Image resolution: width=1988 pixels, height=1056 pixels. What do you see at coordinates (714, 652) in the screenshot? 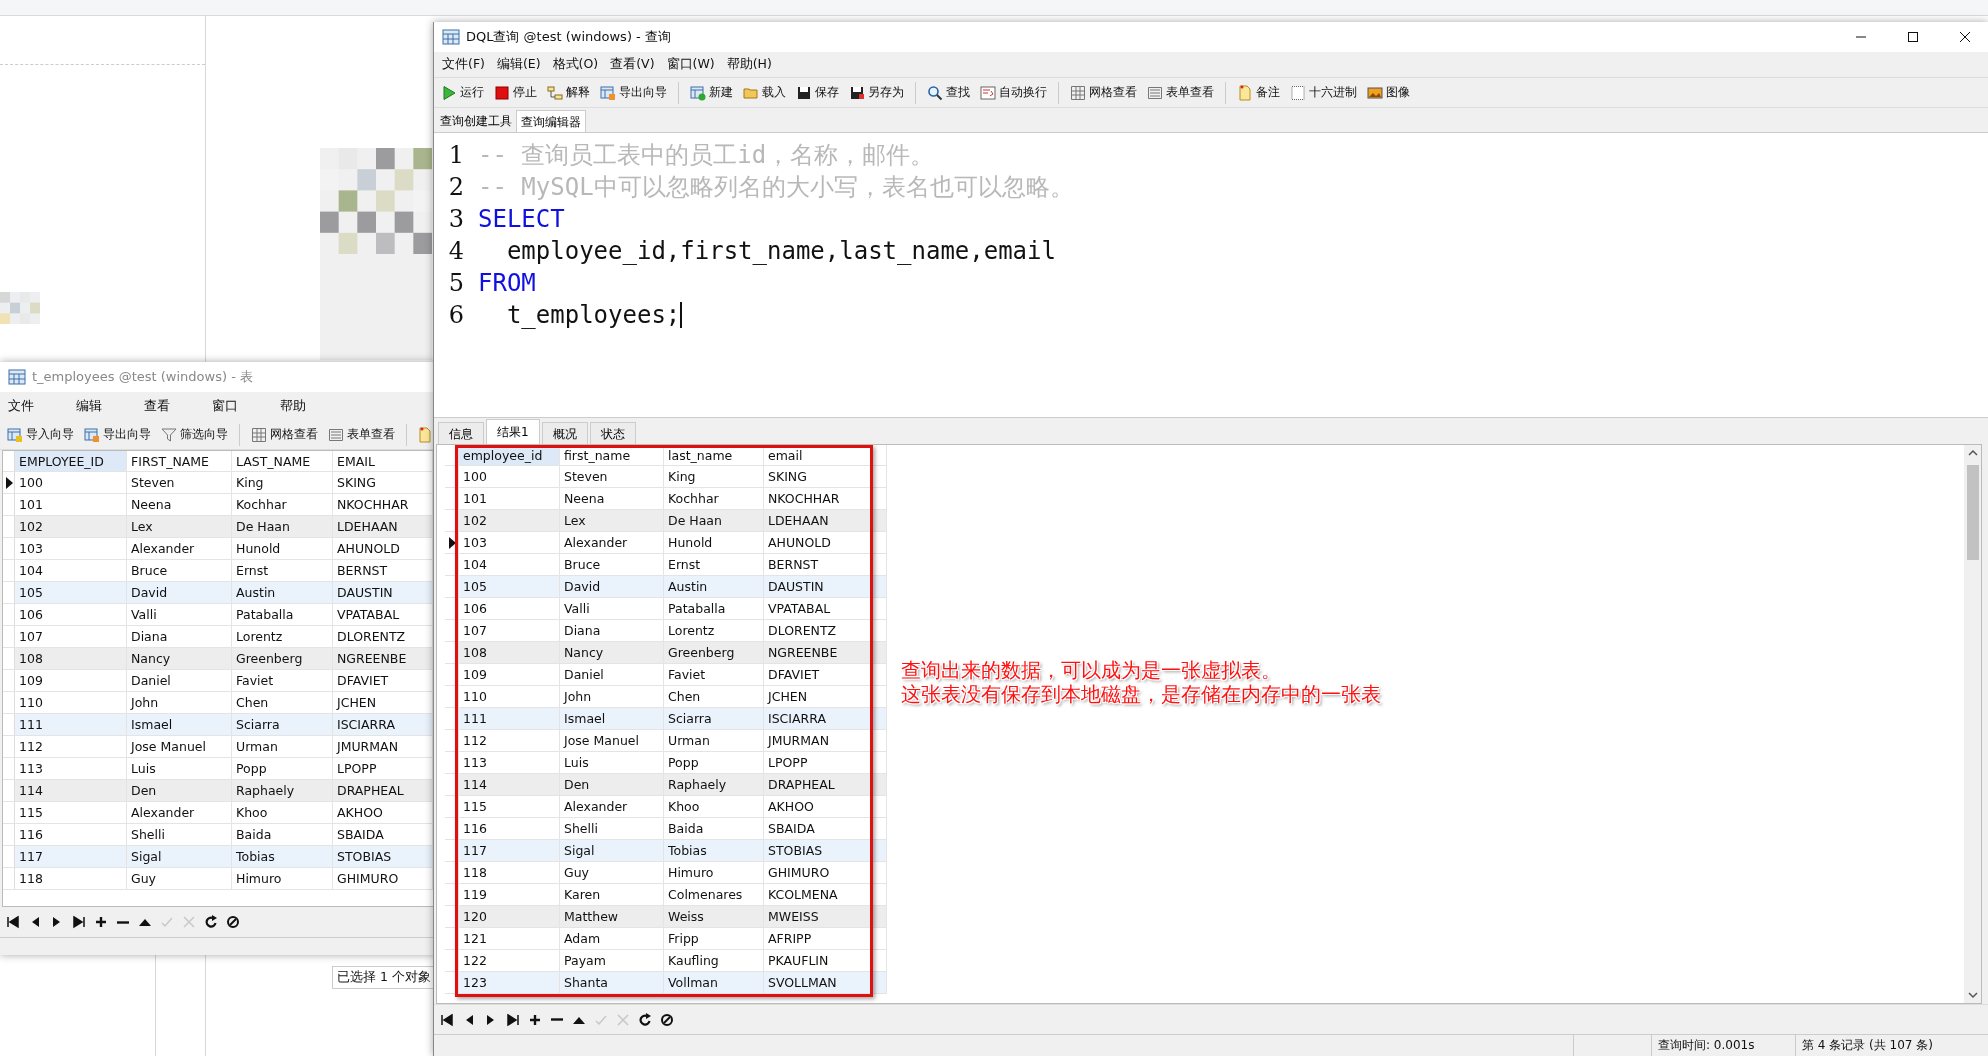
I see `table-cell: Greenberg` at bounding box center [714, 652].